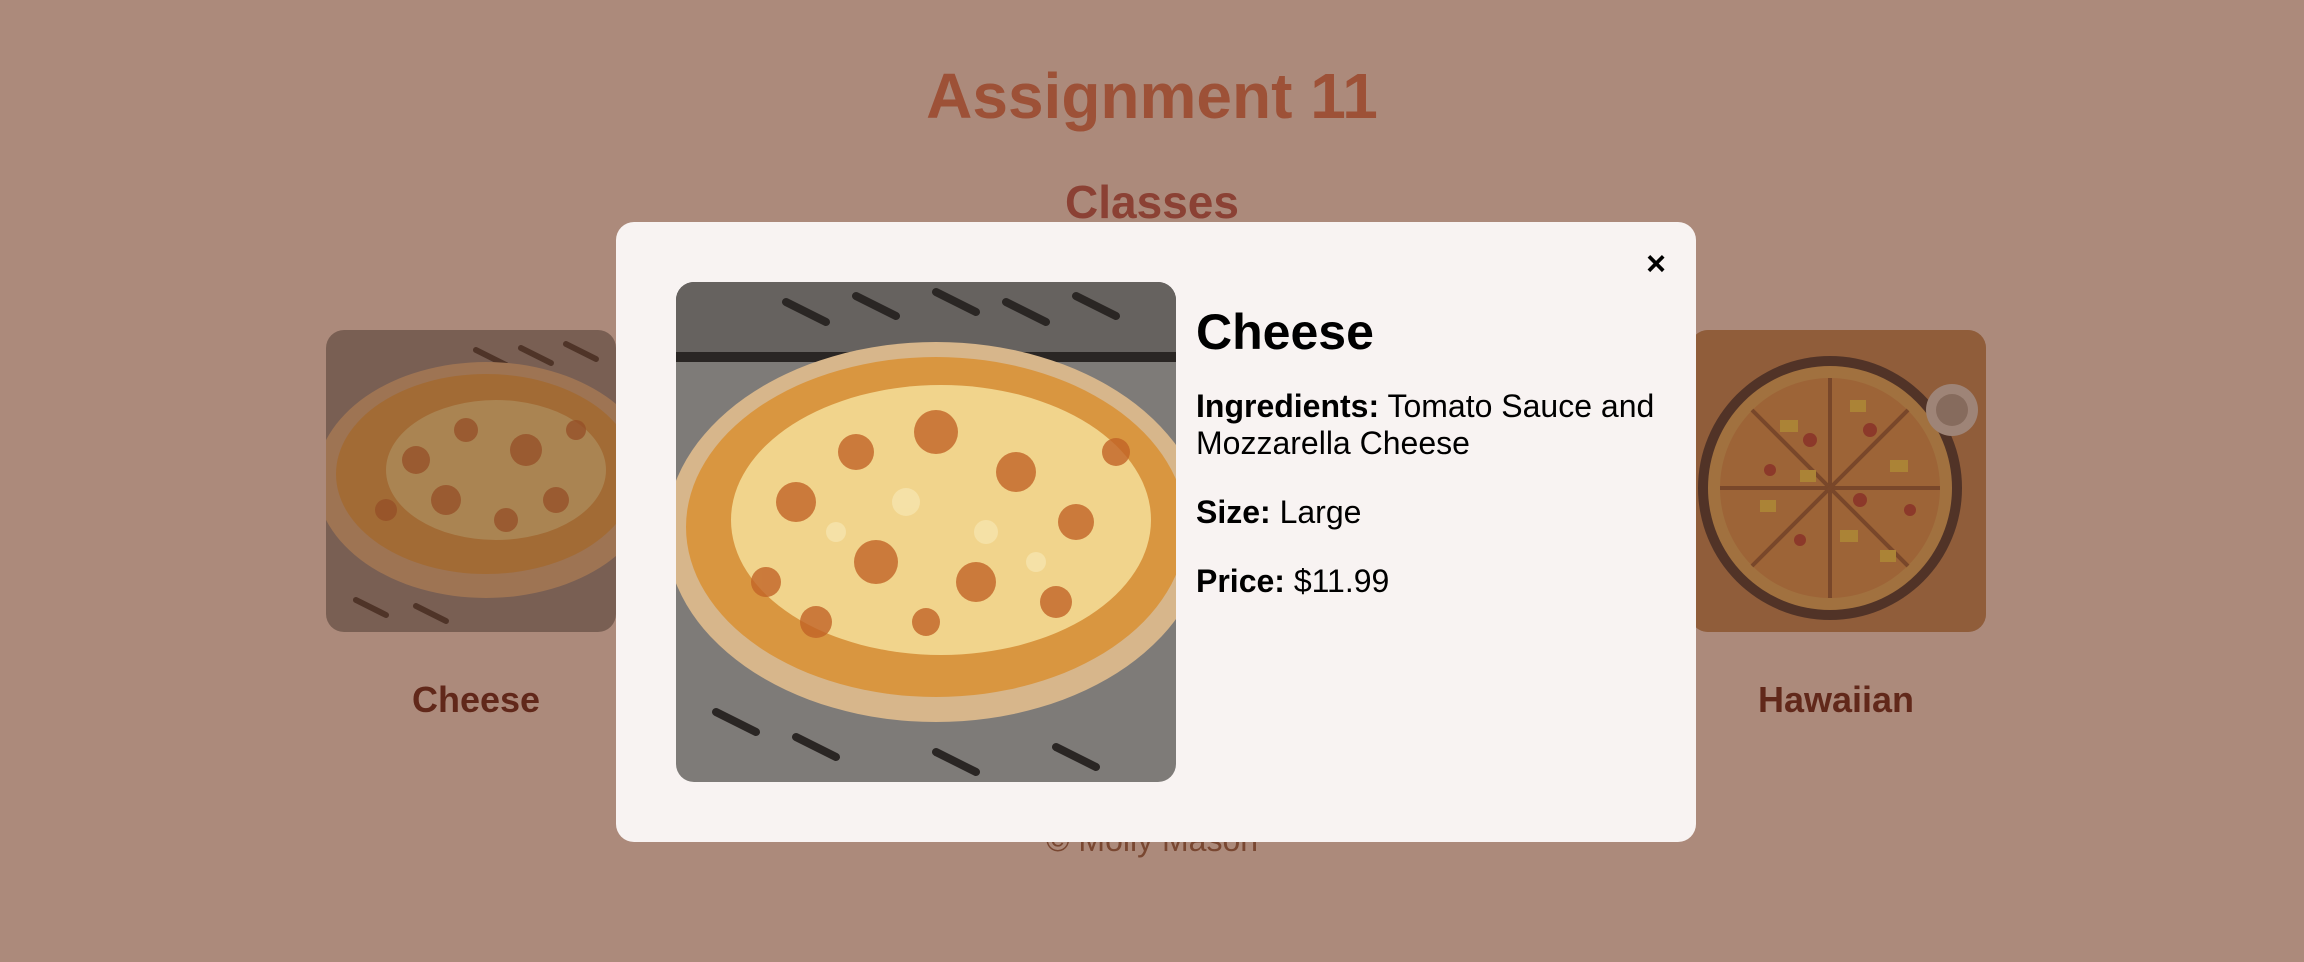 Image resolution: width=2304 pixels, height=962 pixels. Describe the element at coordinates (1656, 264) in the screenshot. I see `close-button: ×` at that location.